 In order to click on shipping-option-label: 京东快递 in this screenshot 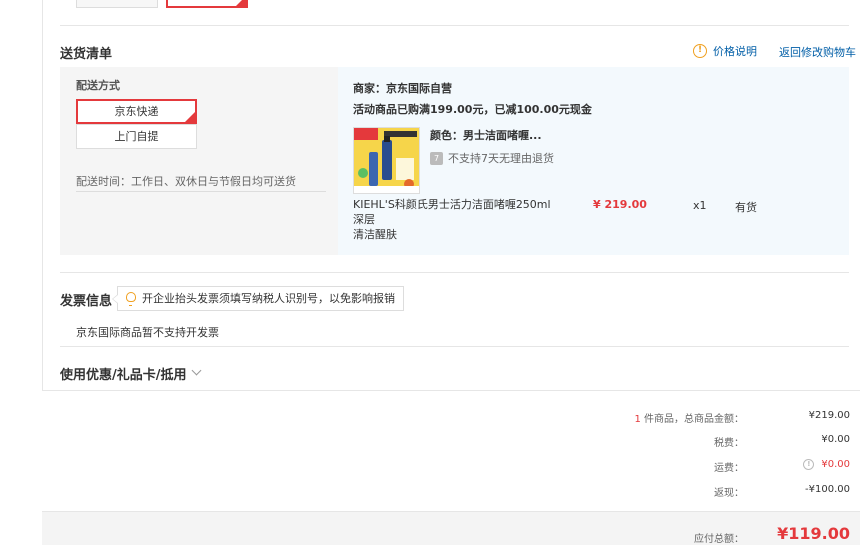, I will do `click(136, 111)`.